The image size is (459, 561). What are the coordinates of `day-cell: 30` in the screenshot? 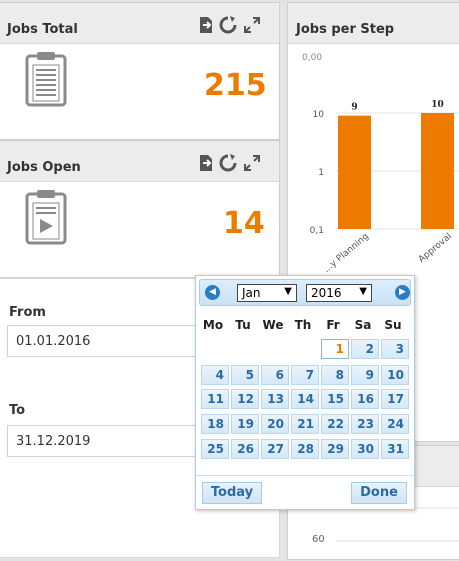 It's located at (365, 449).